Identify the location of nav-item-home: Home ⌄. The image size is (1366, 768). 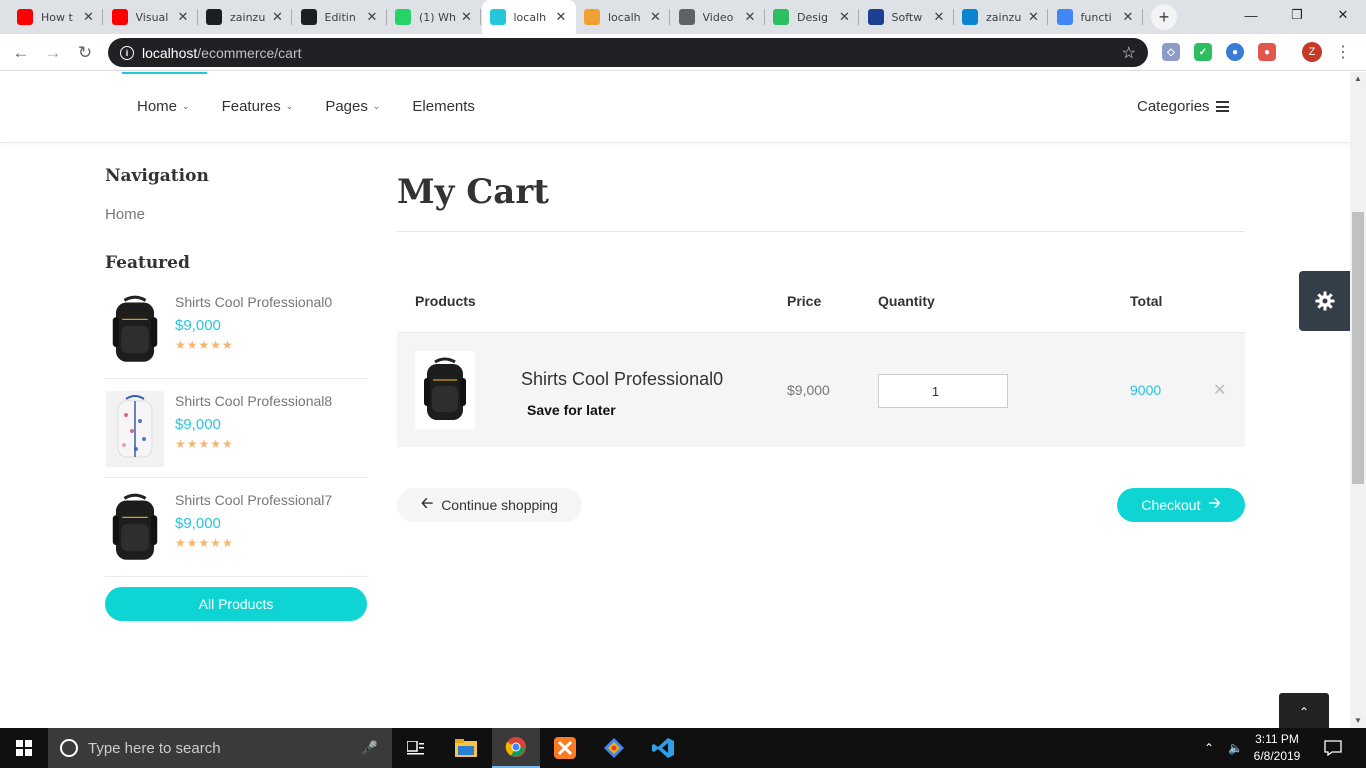
(163, 106).